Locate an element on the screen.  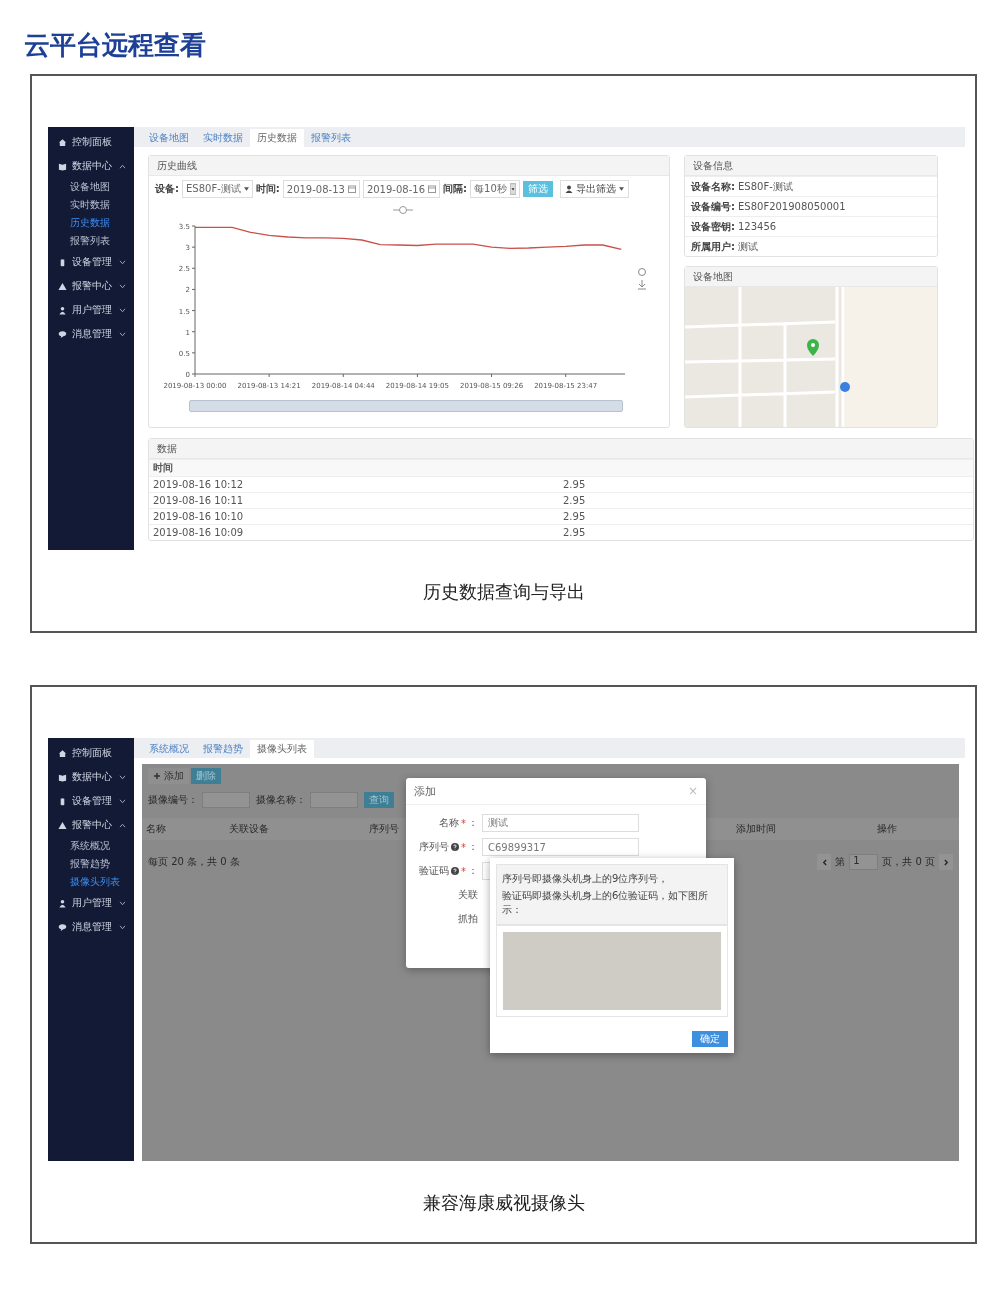
interval-select: 每10秒 is located at coordinates (495, 189).